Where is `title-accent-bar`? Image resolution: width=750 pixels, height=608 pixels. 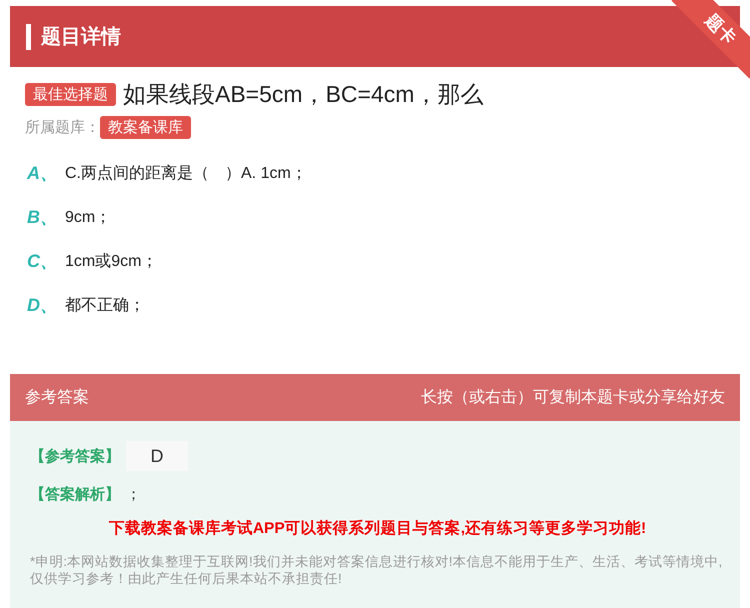 title-accent-bar is located at coordinates (28, 37).